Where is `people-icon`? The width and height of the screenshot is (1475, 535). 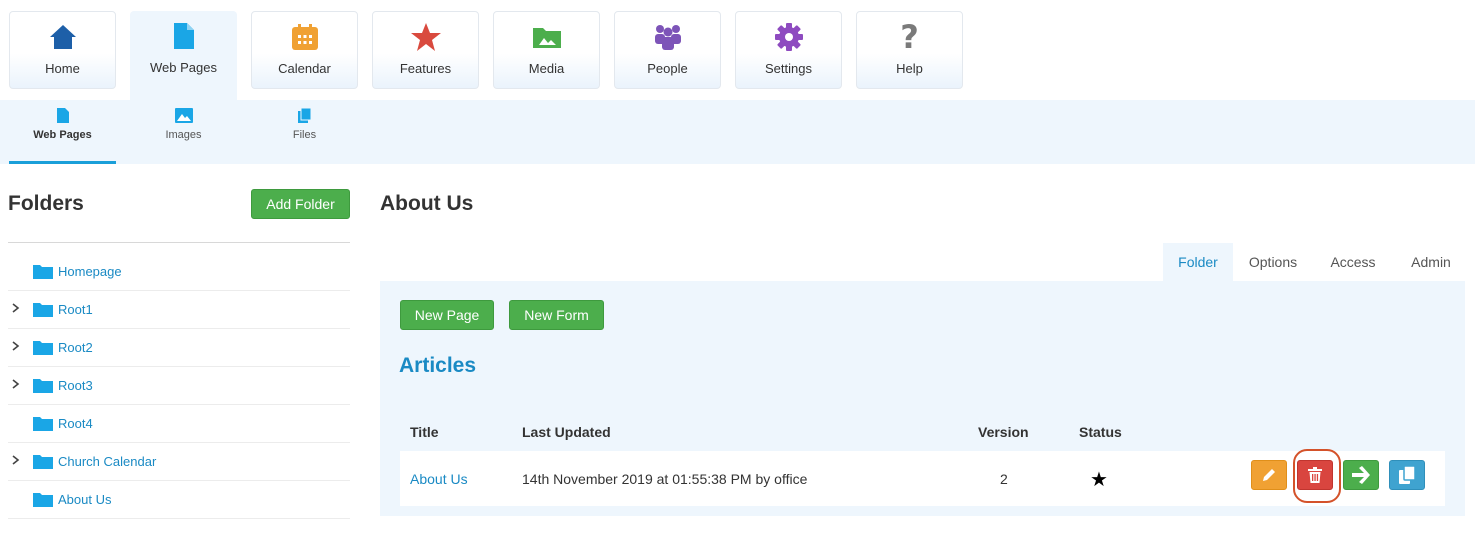 people-icon is located at coordinates (667, 37).